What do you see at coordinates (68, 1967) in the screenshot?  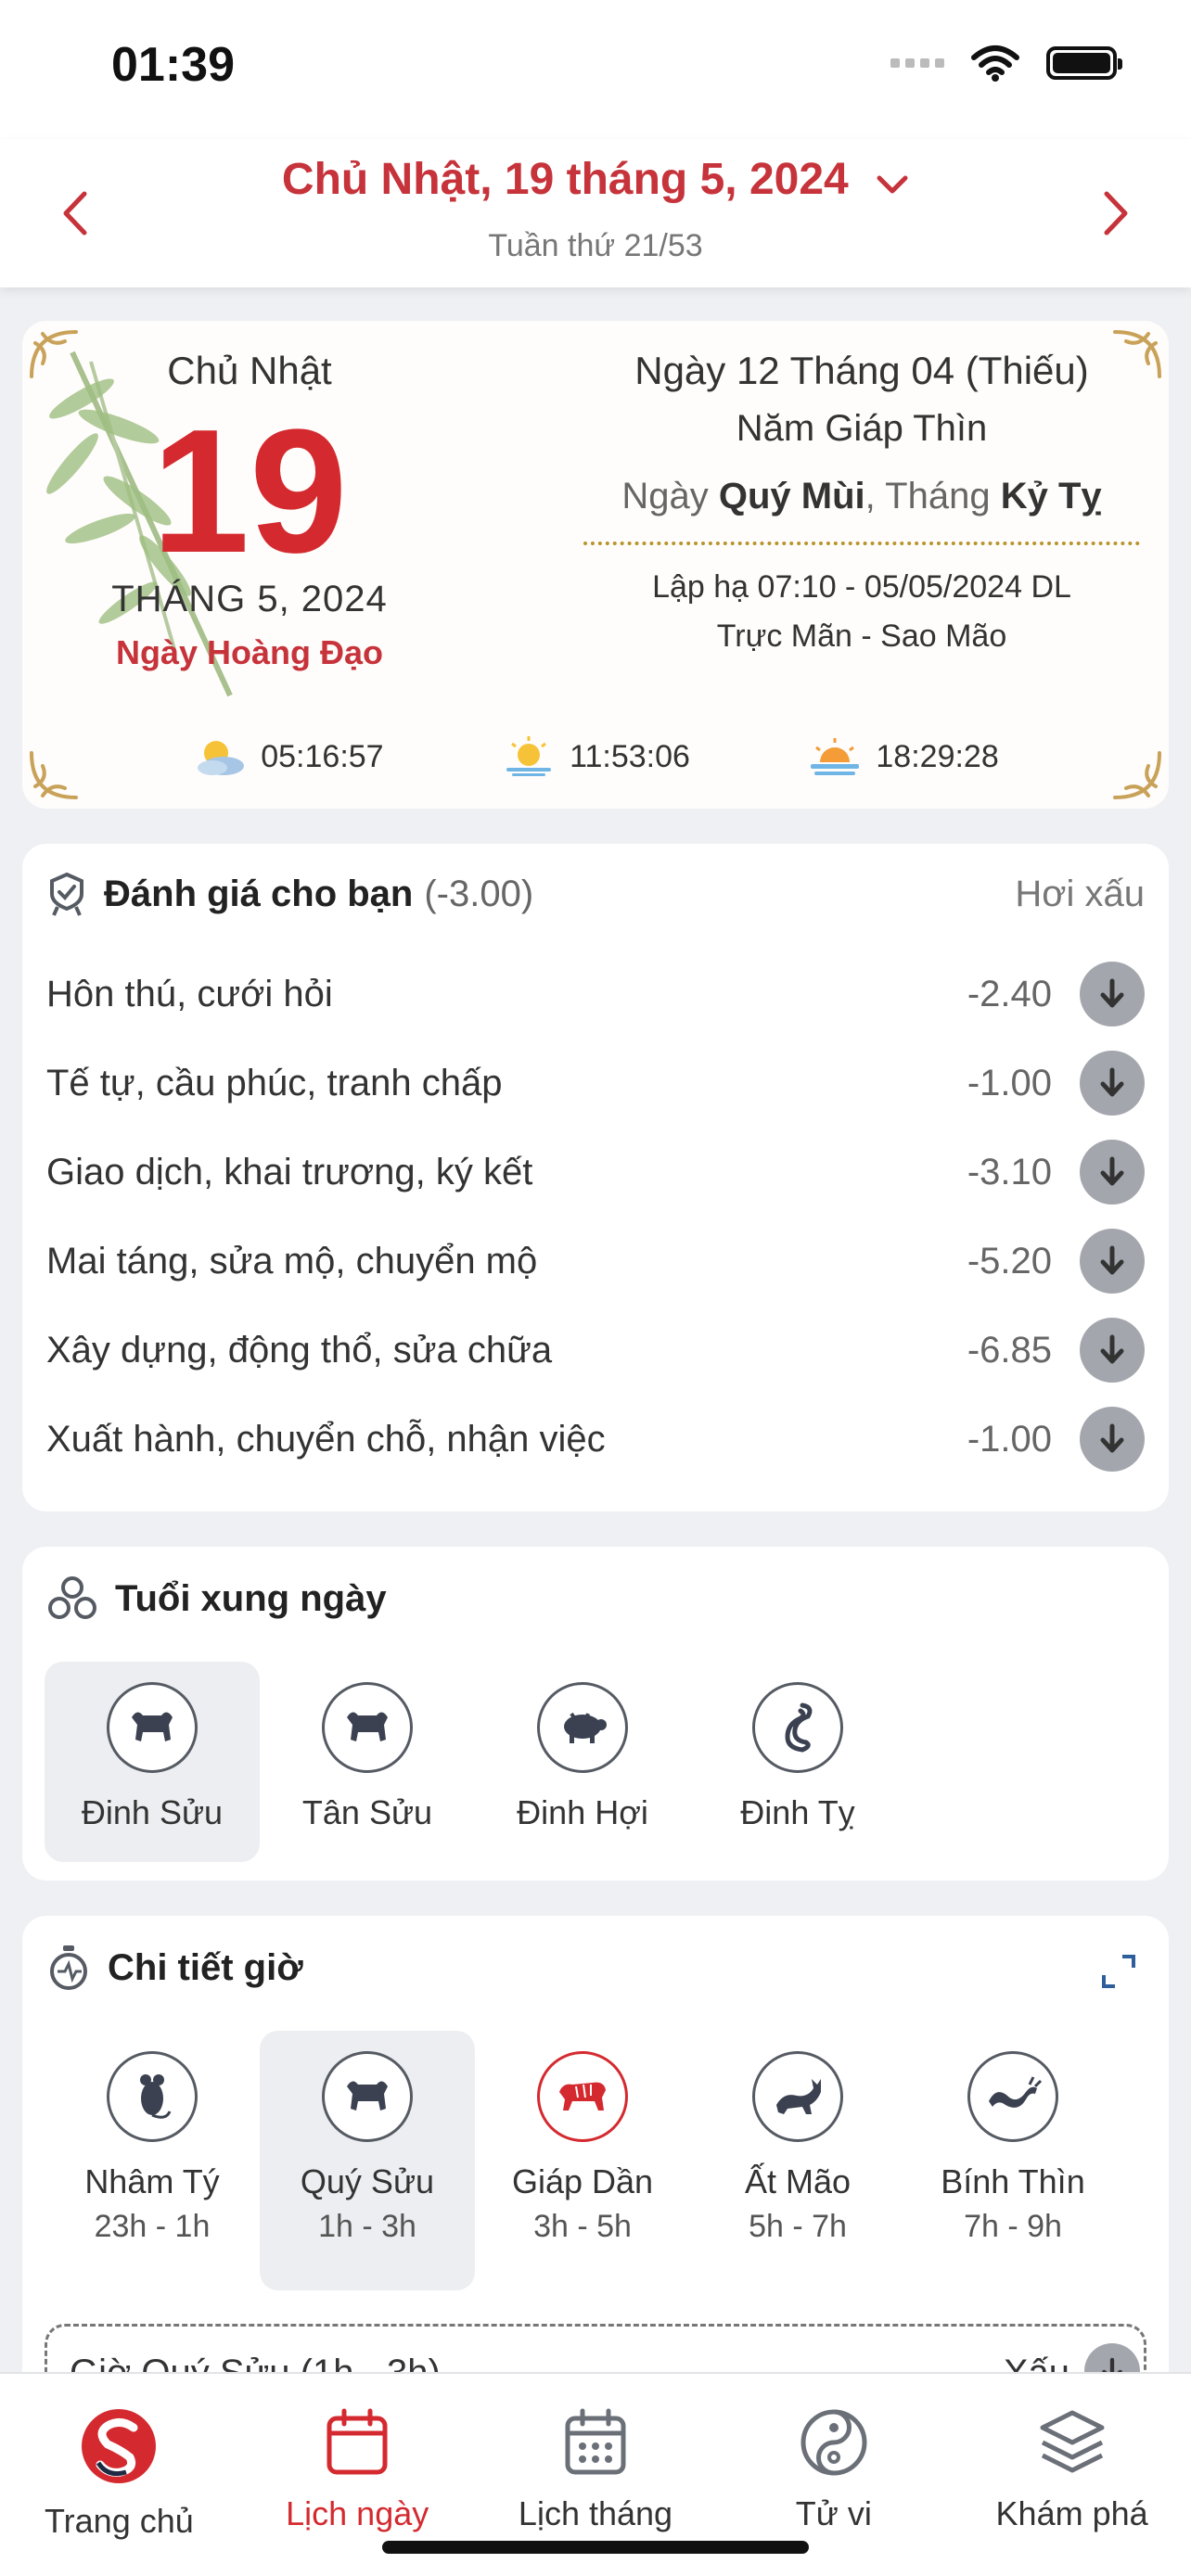 I see `stopwatch-icon` at bounding box center [68, 1967].